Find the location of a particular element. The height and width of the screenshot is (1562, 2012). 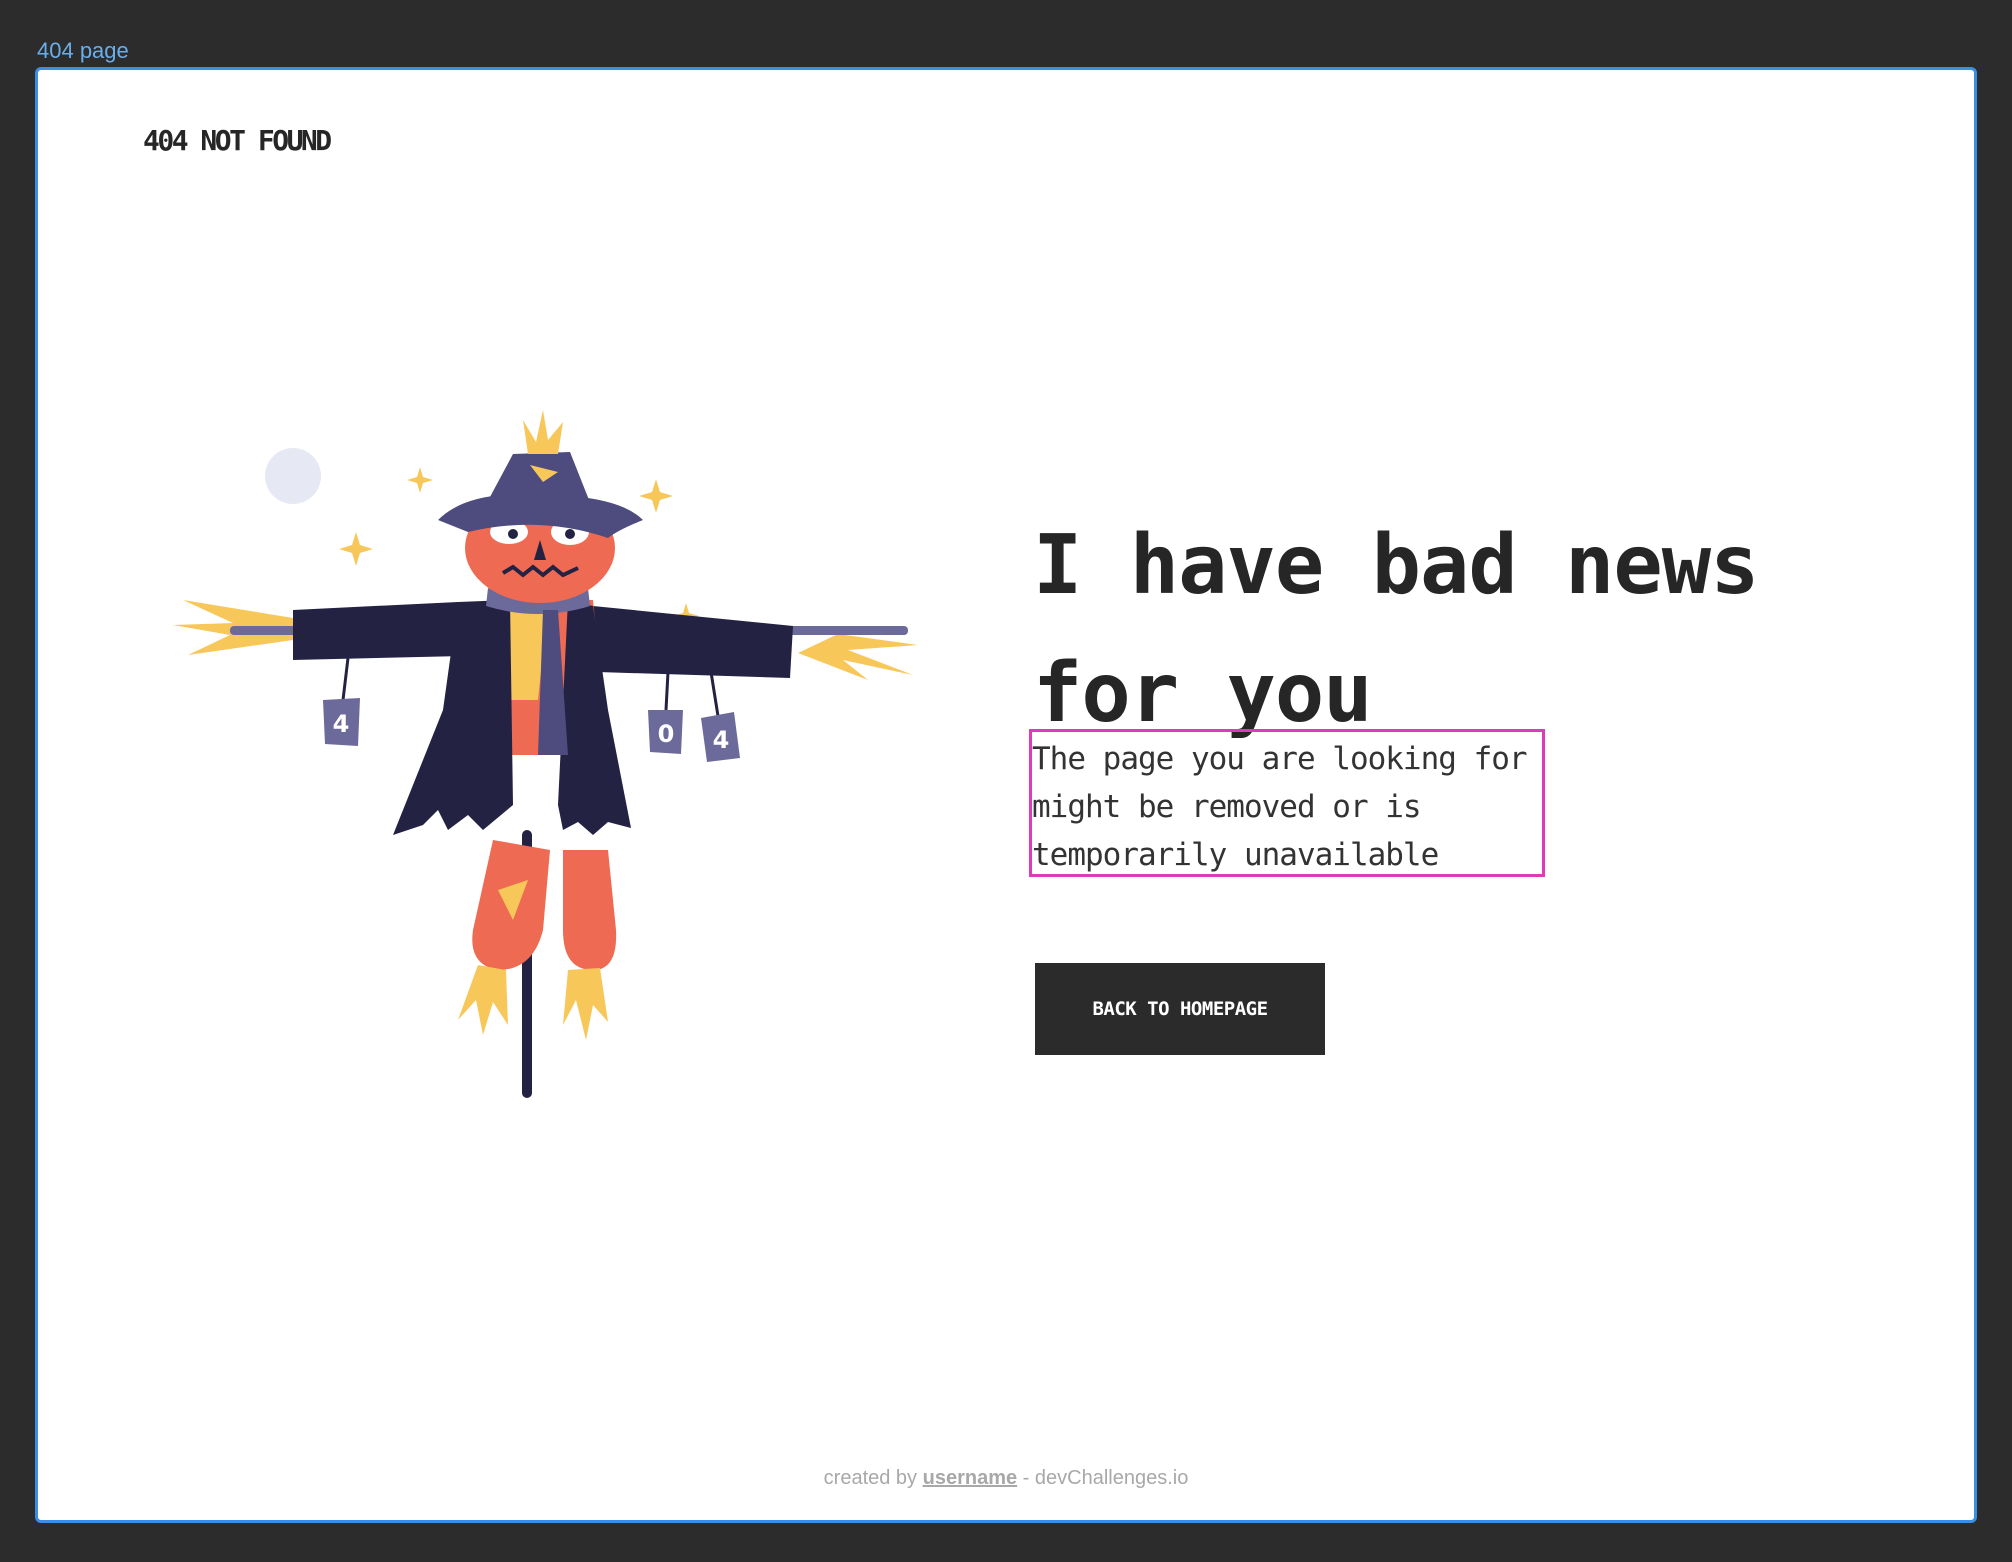

footer-prefix: created by is located at coordinates (870, 1478).